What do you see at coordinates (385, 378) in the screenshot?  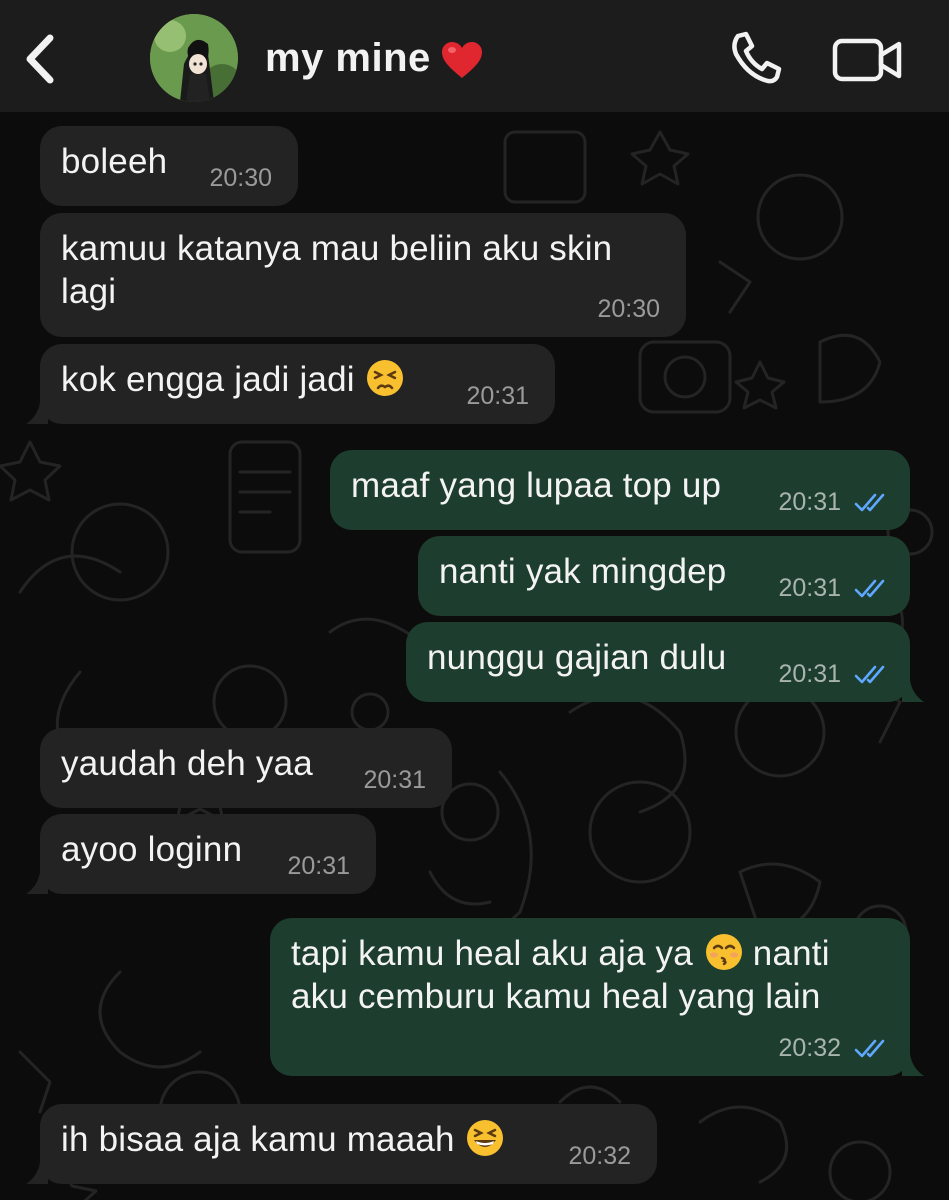 I see `persevering-face-emoji` at bounding box center [385, 378].